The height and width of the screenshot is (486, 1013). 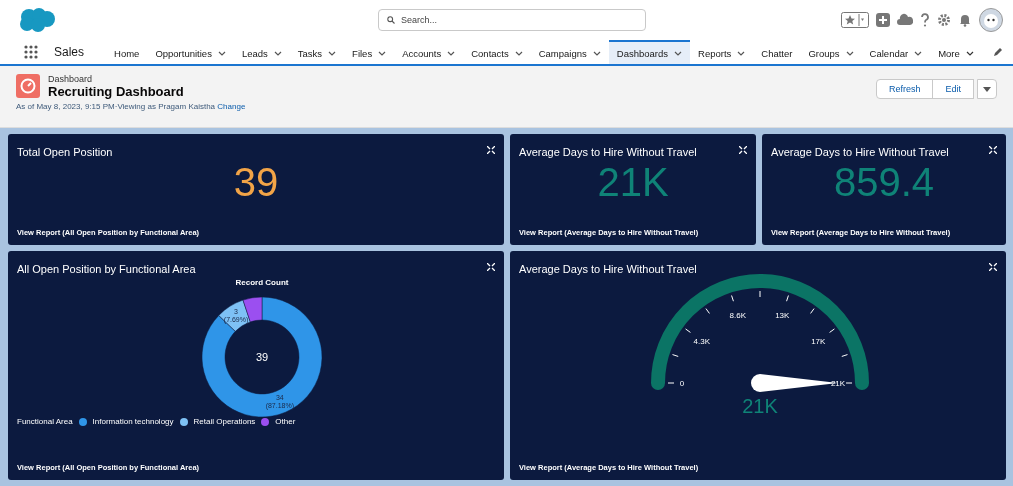 I want to click on plus-icon, so click(x=883, y=20).